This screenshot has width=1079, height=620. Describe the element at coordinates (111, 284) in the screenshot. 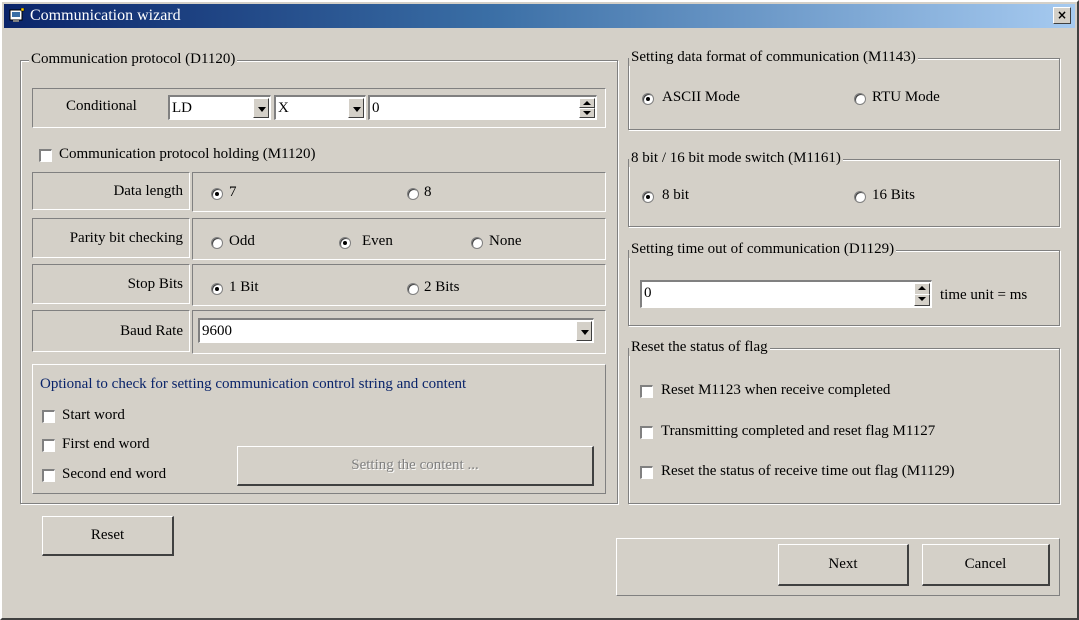

I see `stop-bits-label: Stop Bits` at that location.